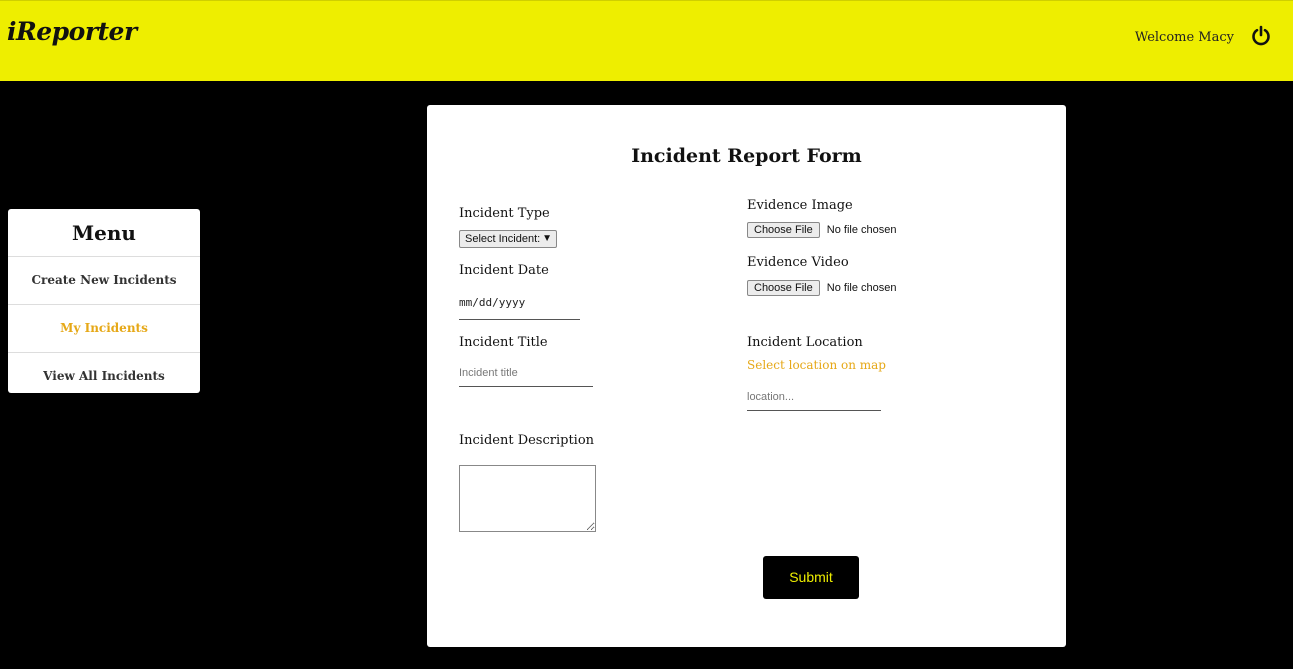  I want to click on evidence-video-label: Evidence Video, so click(798, 262).